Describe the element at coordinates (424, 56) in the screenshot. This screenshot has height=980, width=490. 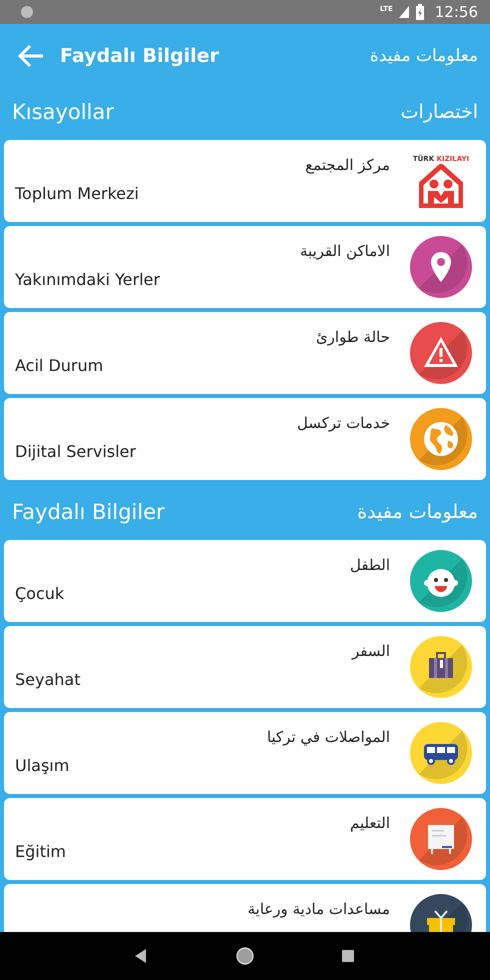
I see `app-title-arabic: معلومات مفيدة` at that location.